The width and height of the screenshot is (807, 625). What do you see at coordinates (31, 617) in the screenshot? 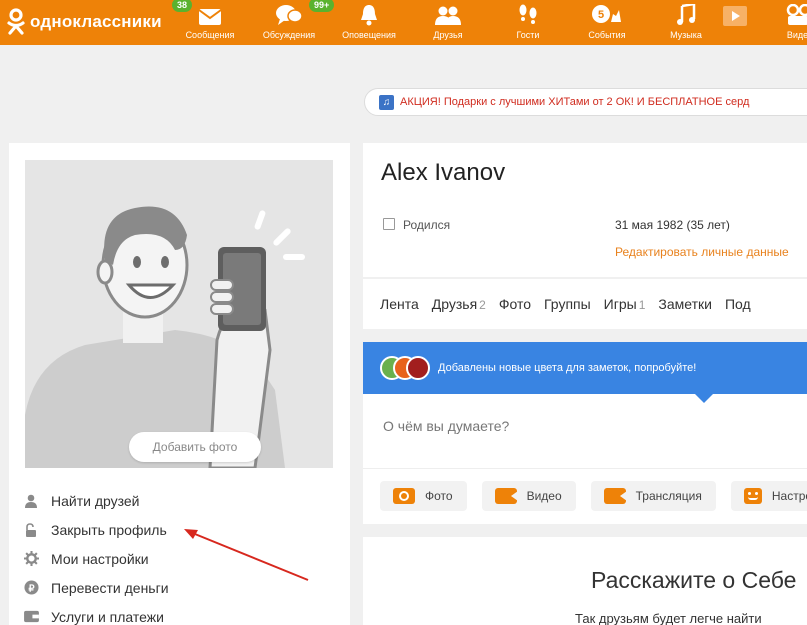
I see `wallet-icon` at bounding box center [31, 617].